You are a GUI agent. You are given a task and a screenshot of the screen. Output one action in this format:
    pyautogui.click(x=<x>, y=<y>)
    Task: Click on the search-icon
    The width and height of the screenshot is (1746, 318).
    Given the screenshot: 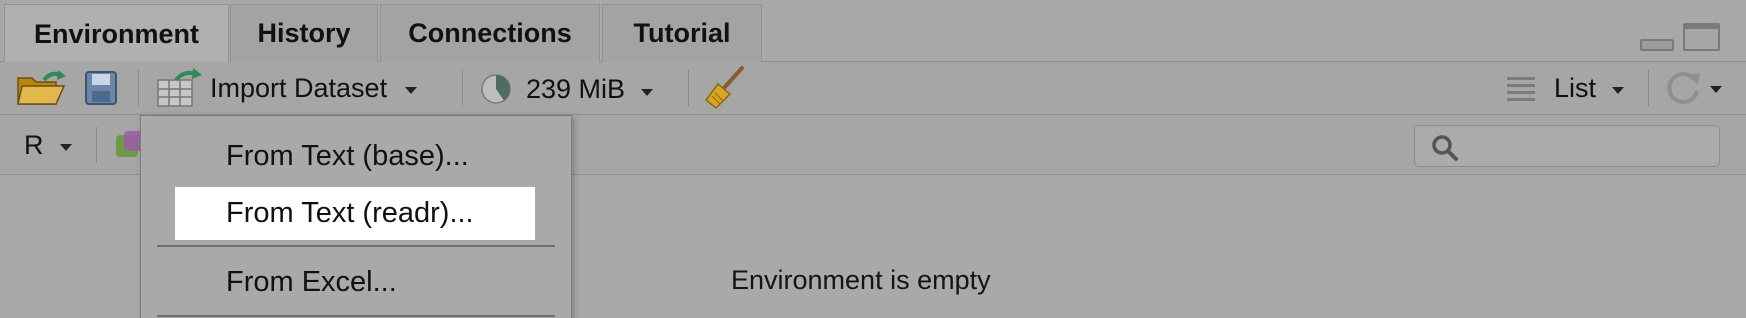 What is the action you would take?
    pyautogui.click(x=1445, y=148)
    